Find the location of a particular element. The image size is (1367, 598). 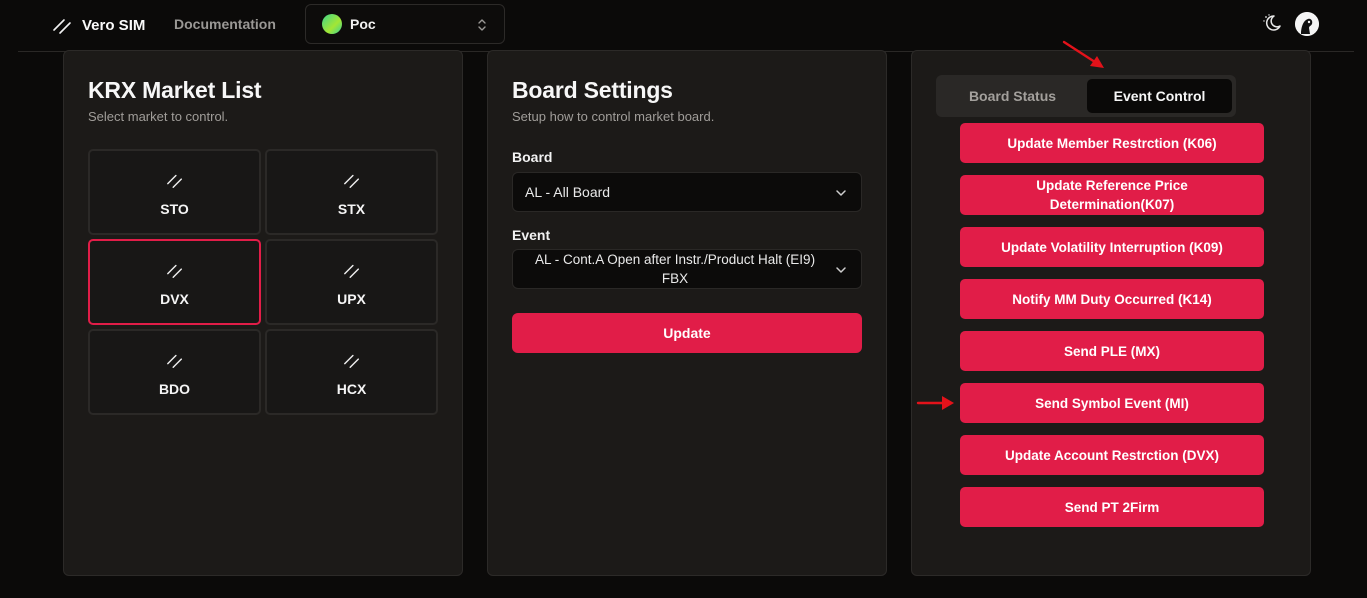

event-field-label: Event is located at coordinates (531, 235).